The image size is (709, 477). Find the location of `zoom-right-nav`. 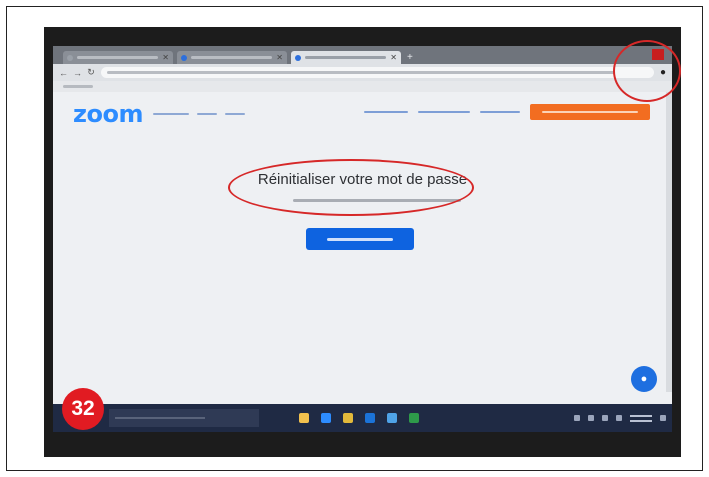

zoom-right-nav is located at coordinates (507, 112).